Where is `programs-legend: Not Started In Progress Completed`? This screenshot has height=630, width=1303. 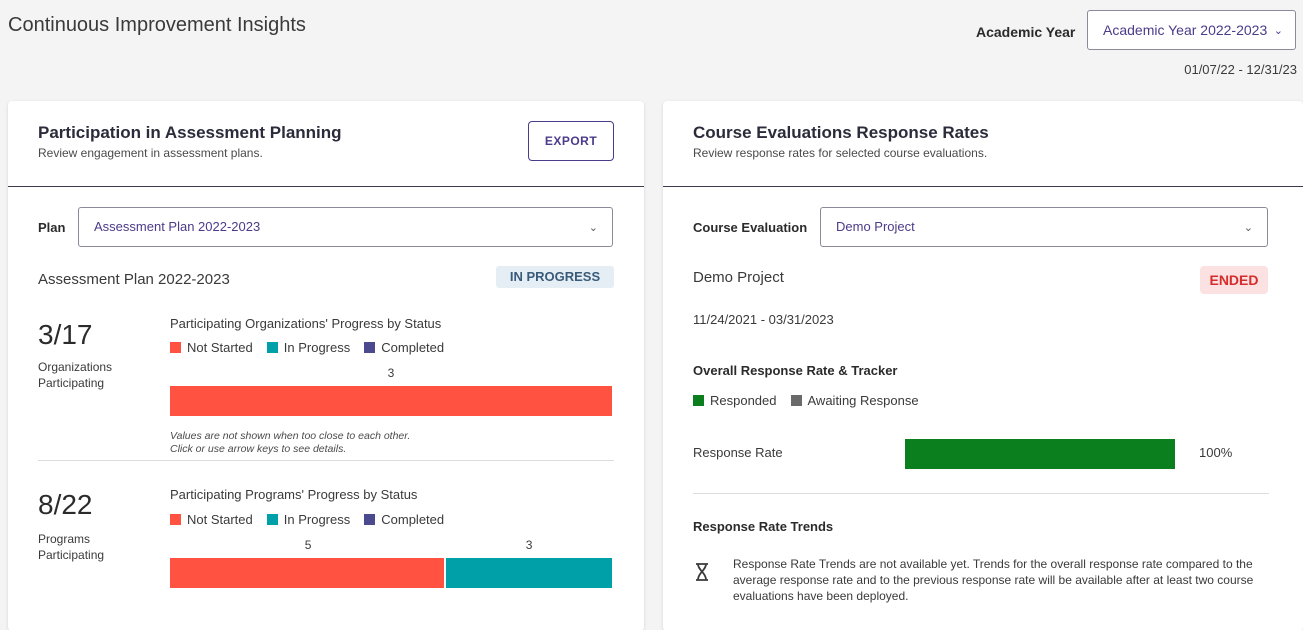
programs-legend: Not Started In Progress Completed is located at coordinates (307, 519).